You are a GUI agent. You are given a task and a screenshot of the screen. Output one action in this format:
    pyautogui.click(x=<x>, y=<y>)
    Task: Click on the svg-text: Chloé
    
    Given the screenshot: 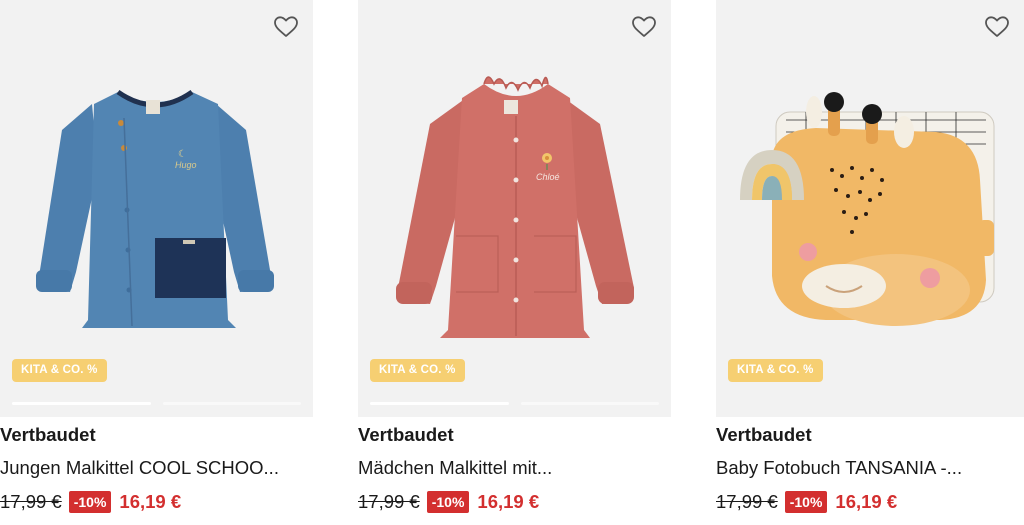 What is the action you would take?
    pyautogui.click(x=548, y=177)
    